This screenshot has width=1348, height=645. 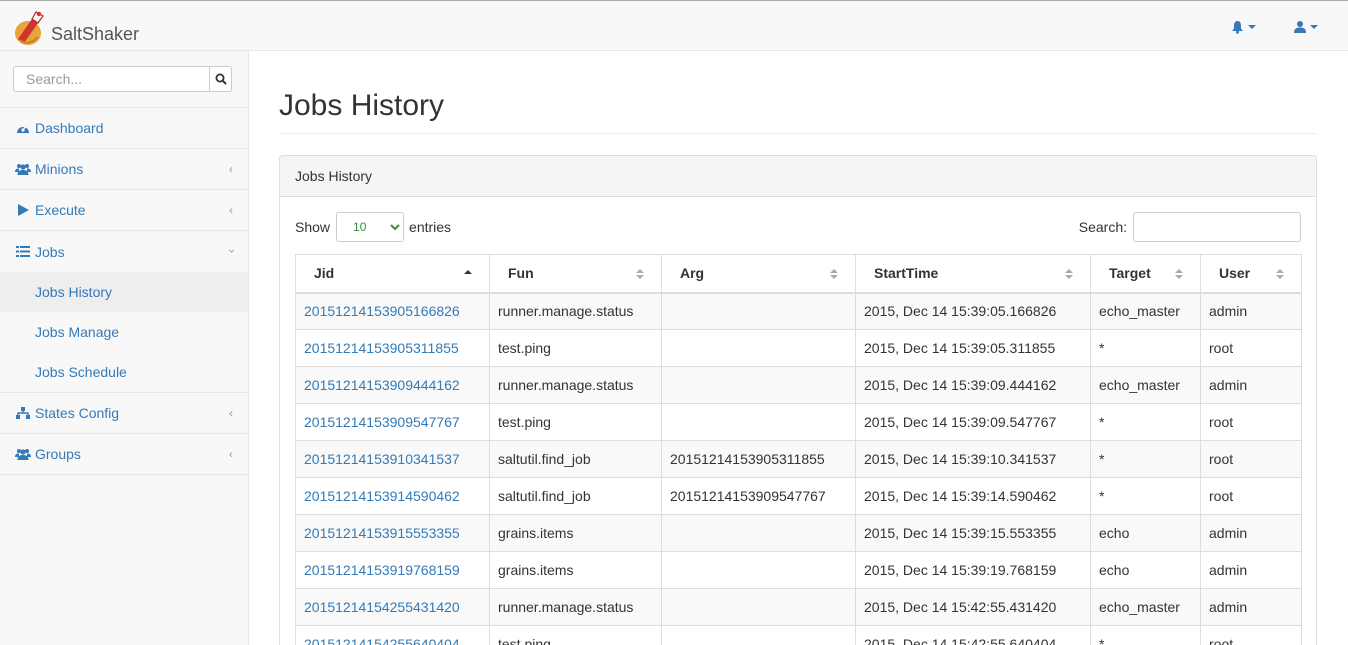 I want to click on table-cell-jid: 20151214153919768159, so click(x=392, y=570).